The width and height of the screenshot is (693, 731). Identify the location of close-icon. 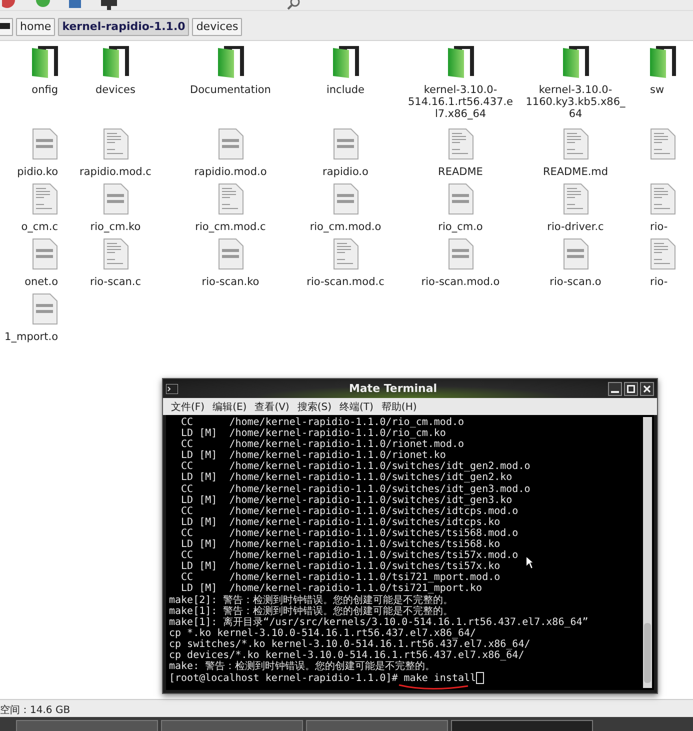
(647, 388).